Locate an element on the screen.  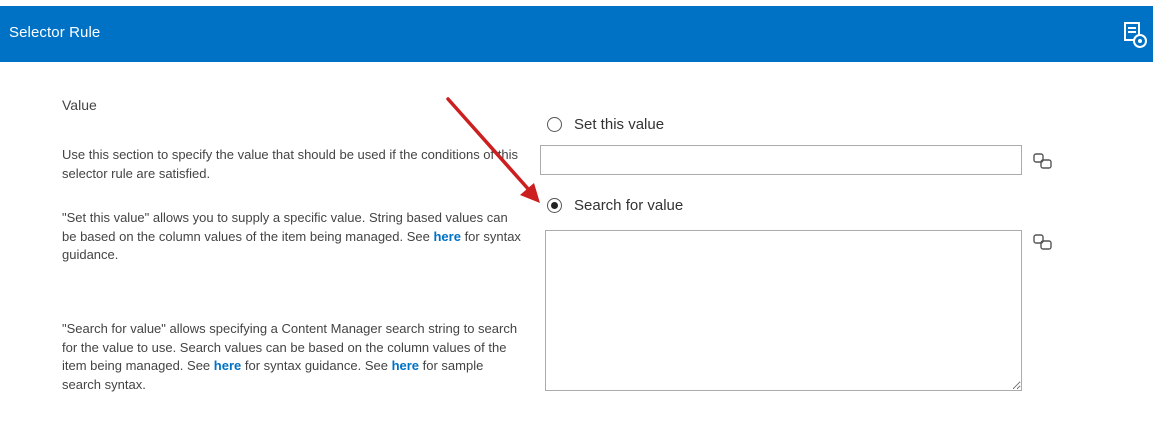
page-title: Selector Rule is located at coordinates (55, 32).